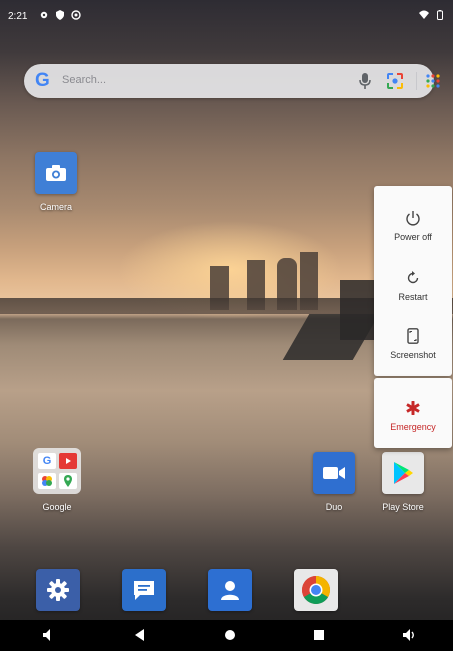 The height and width of the screenshot is (651, 453). What do you see at coordinates (55, 207) in the screenshot?
I see `app-label: Camera` at bounding box center [55, 207].